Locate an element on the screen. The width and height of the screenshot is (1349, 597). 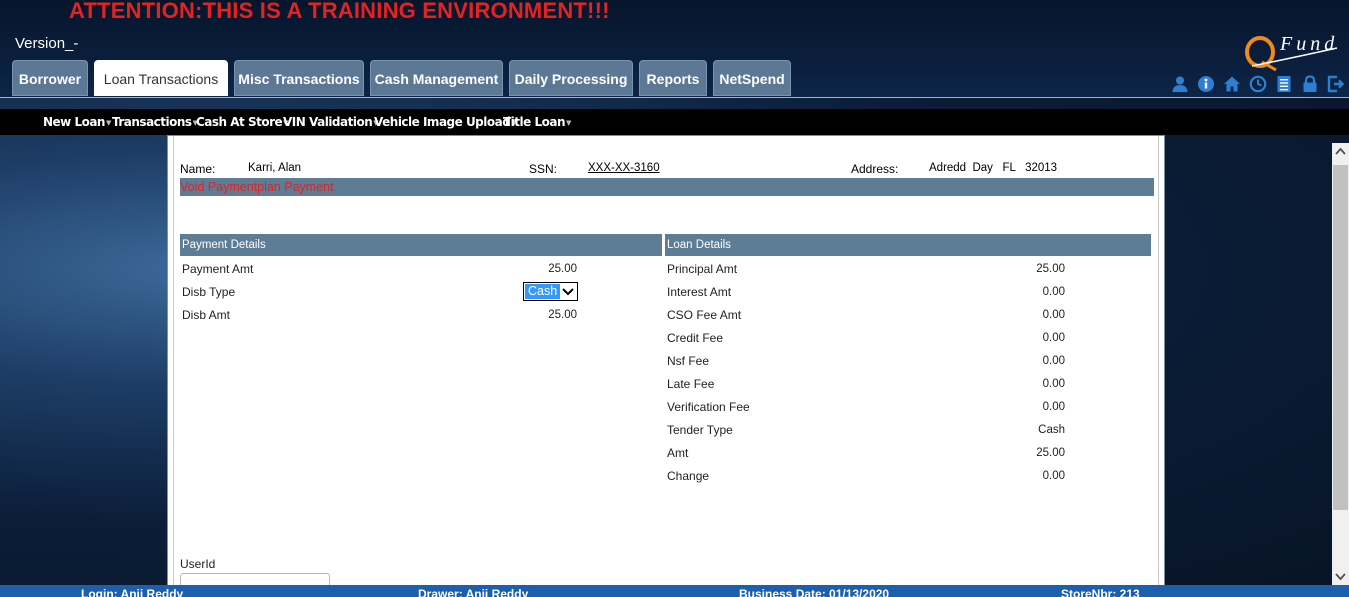
tab-misc-transactions: Misc Transactions is located at coordinates (299, 78).